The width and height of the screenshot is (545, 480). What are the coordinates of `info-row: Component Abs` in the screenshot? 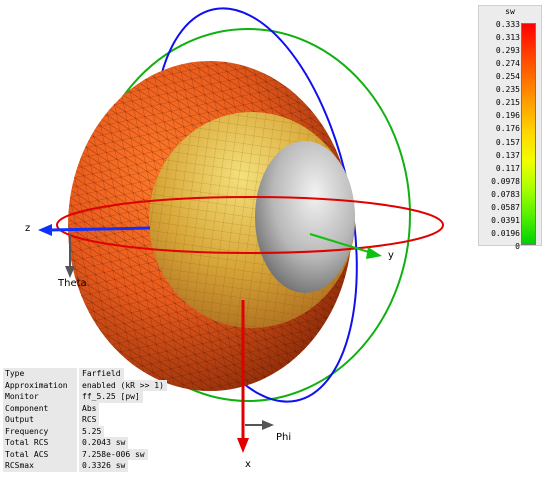 It's located at (88, 408).